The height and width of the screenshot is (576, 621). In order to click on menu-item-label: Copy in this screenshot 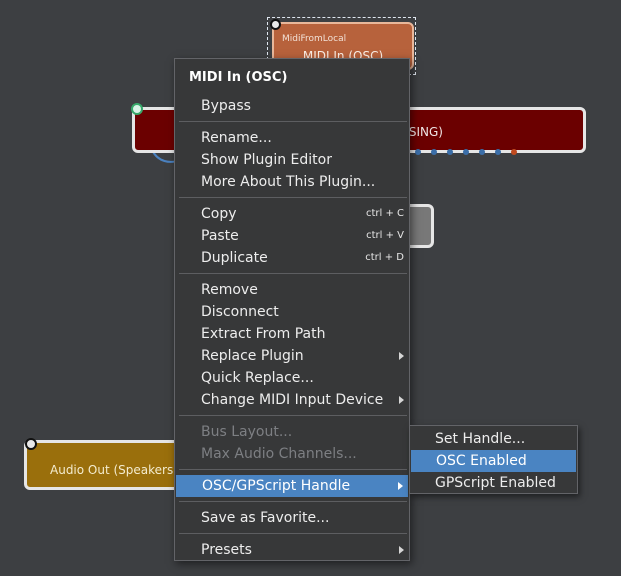, I will do `click(219, 214)`.